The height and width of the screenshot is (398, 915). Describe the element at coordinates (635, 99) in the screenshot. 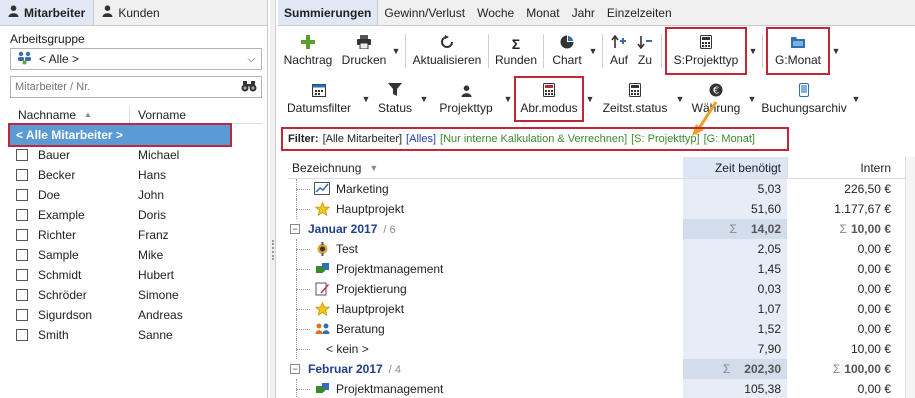

I see `zeitststatus-button: Zeitst.status` at that location.